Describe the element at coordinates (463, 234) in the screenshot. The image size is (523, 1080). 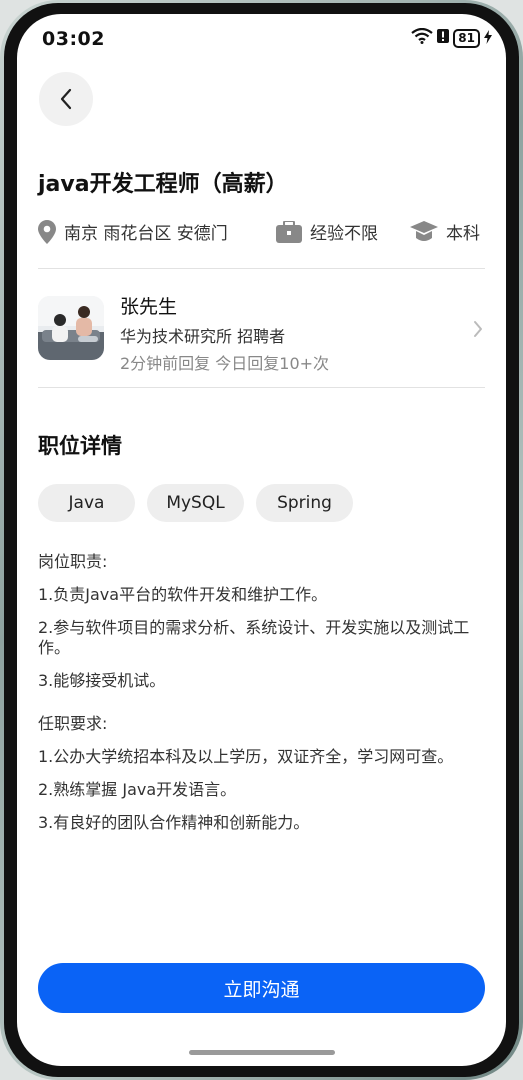
I see `job-education-label: 本科` at that location.